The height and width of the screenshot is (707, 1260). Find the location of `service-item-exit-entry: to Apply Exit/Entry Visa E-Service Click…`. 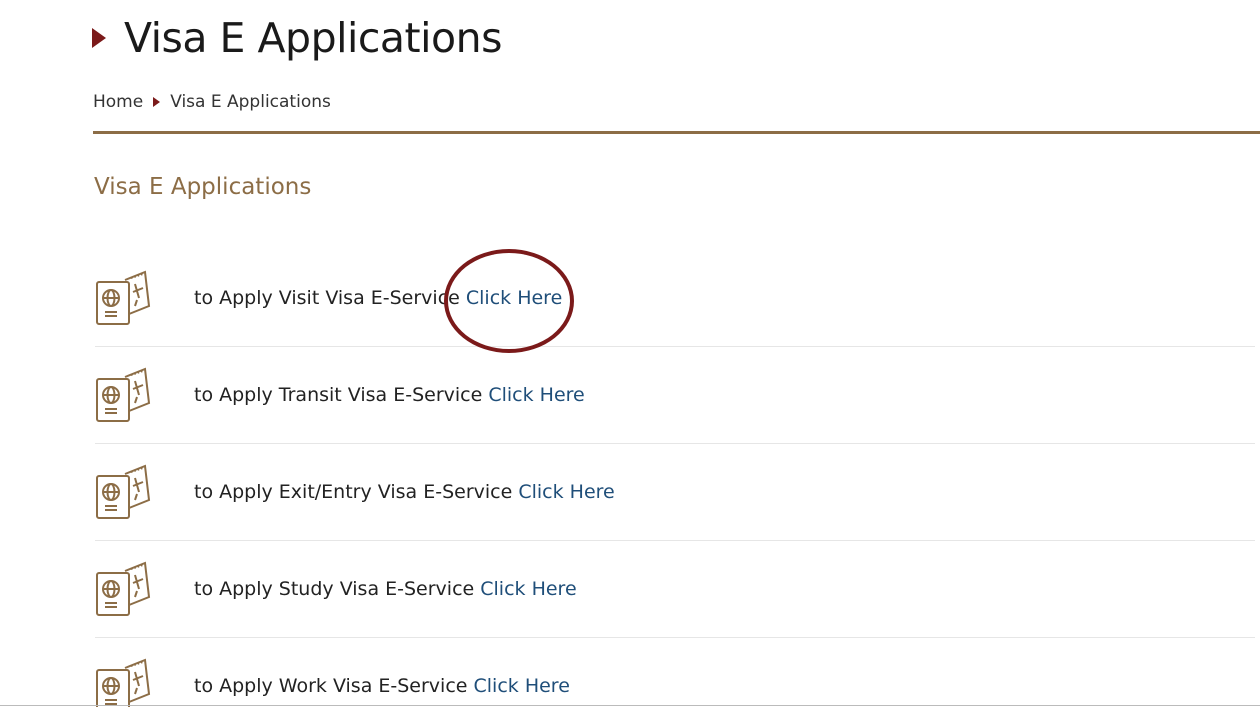

service-item-exit-entry: to Apply Exit/Entry Visa E-Service Click… is located at coordinates (675, 492).